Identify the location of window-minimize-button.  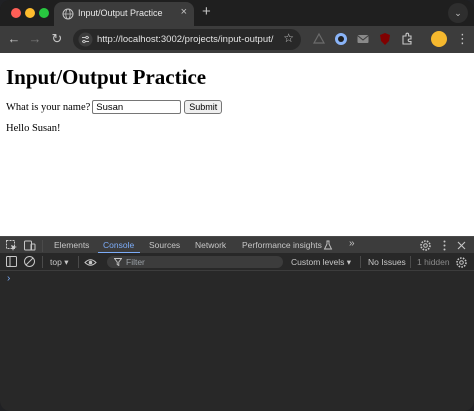
(30, 13).